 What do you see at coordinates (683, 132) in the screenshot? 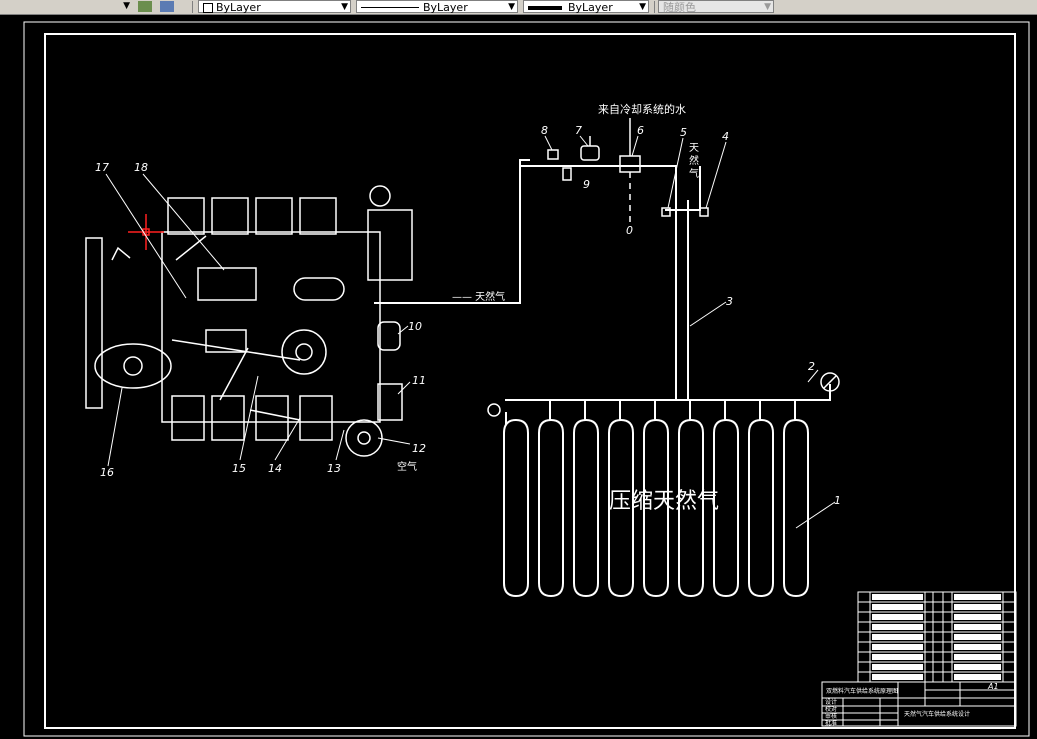
I see `part-label-5: 5` at bounding box center [683, 132].